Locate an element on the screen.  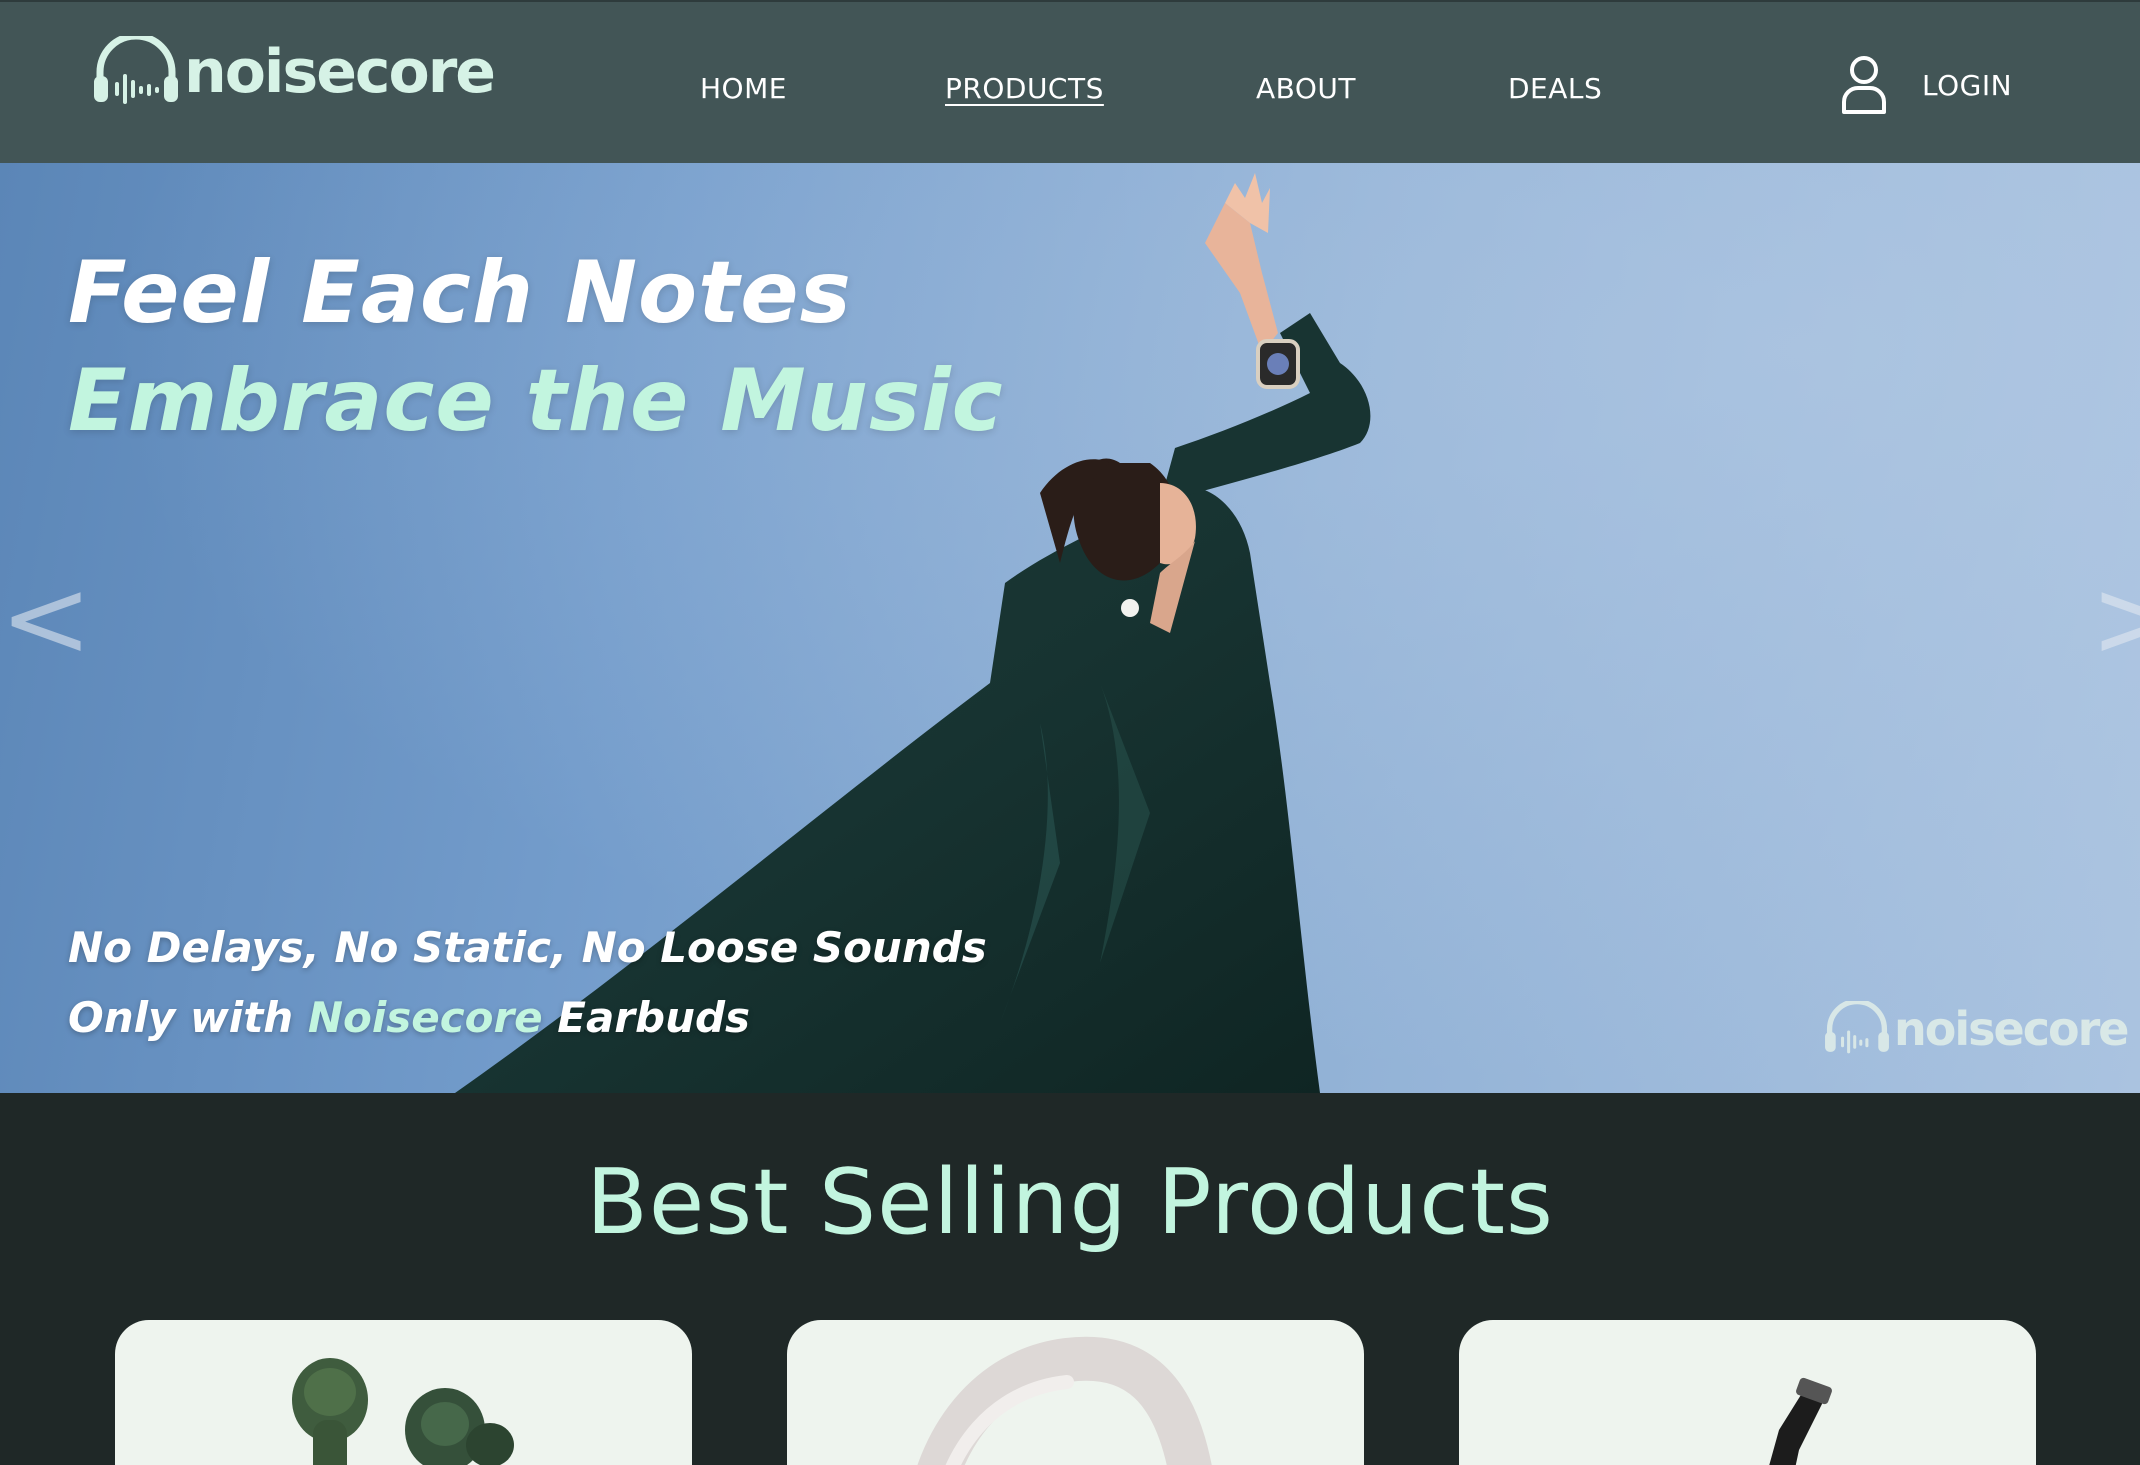
tagline-brand: Noisecore is located at coordinates (425, 1017).